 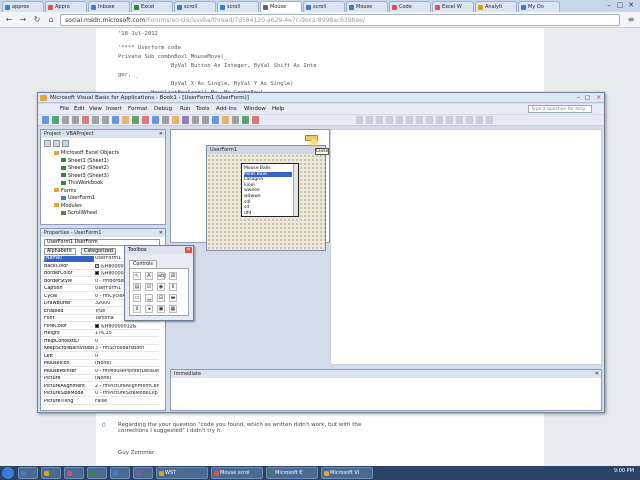 I want to click on browser-tab: approx, so click(x=23, y=6).